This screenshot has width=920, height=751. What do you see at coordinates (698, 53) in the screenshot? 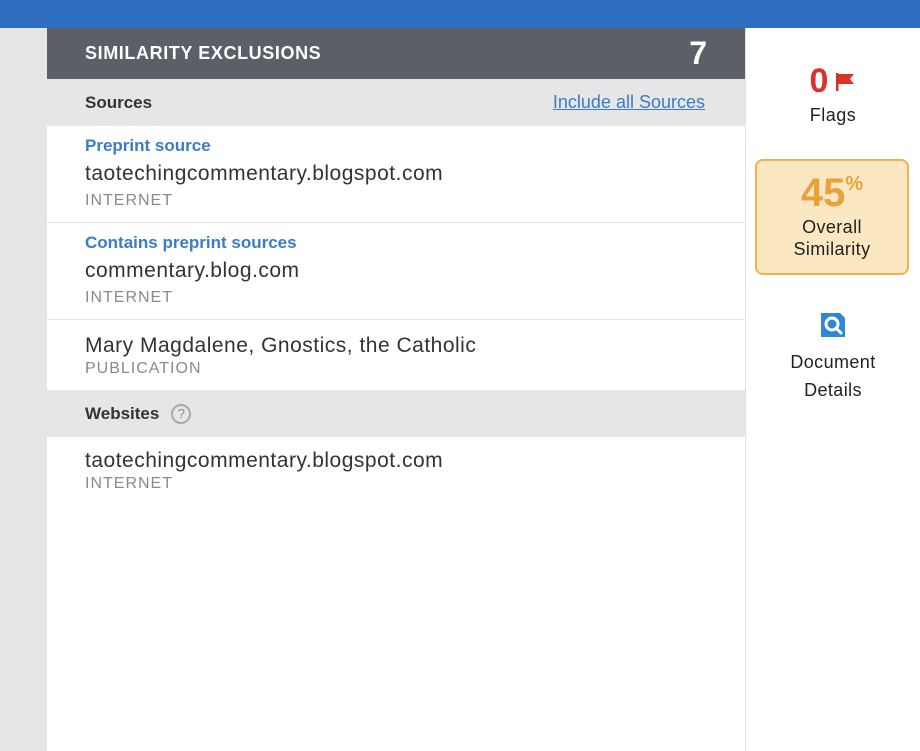
I see `exclusions-count: 7` at bounding box center [698, 53].